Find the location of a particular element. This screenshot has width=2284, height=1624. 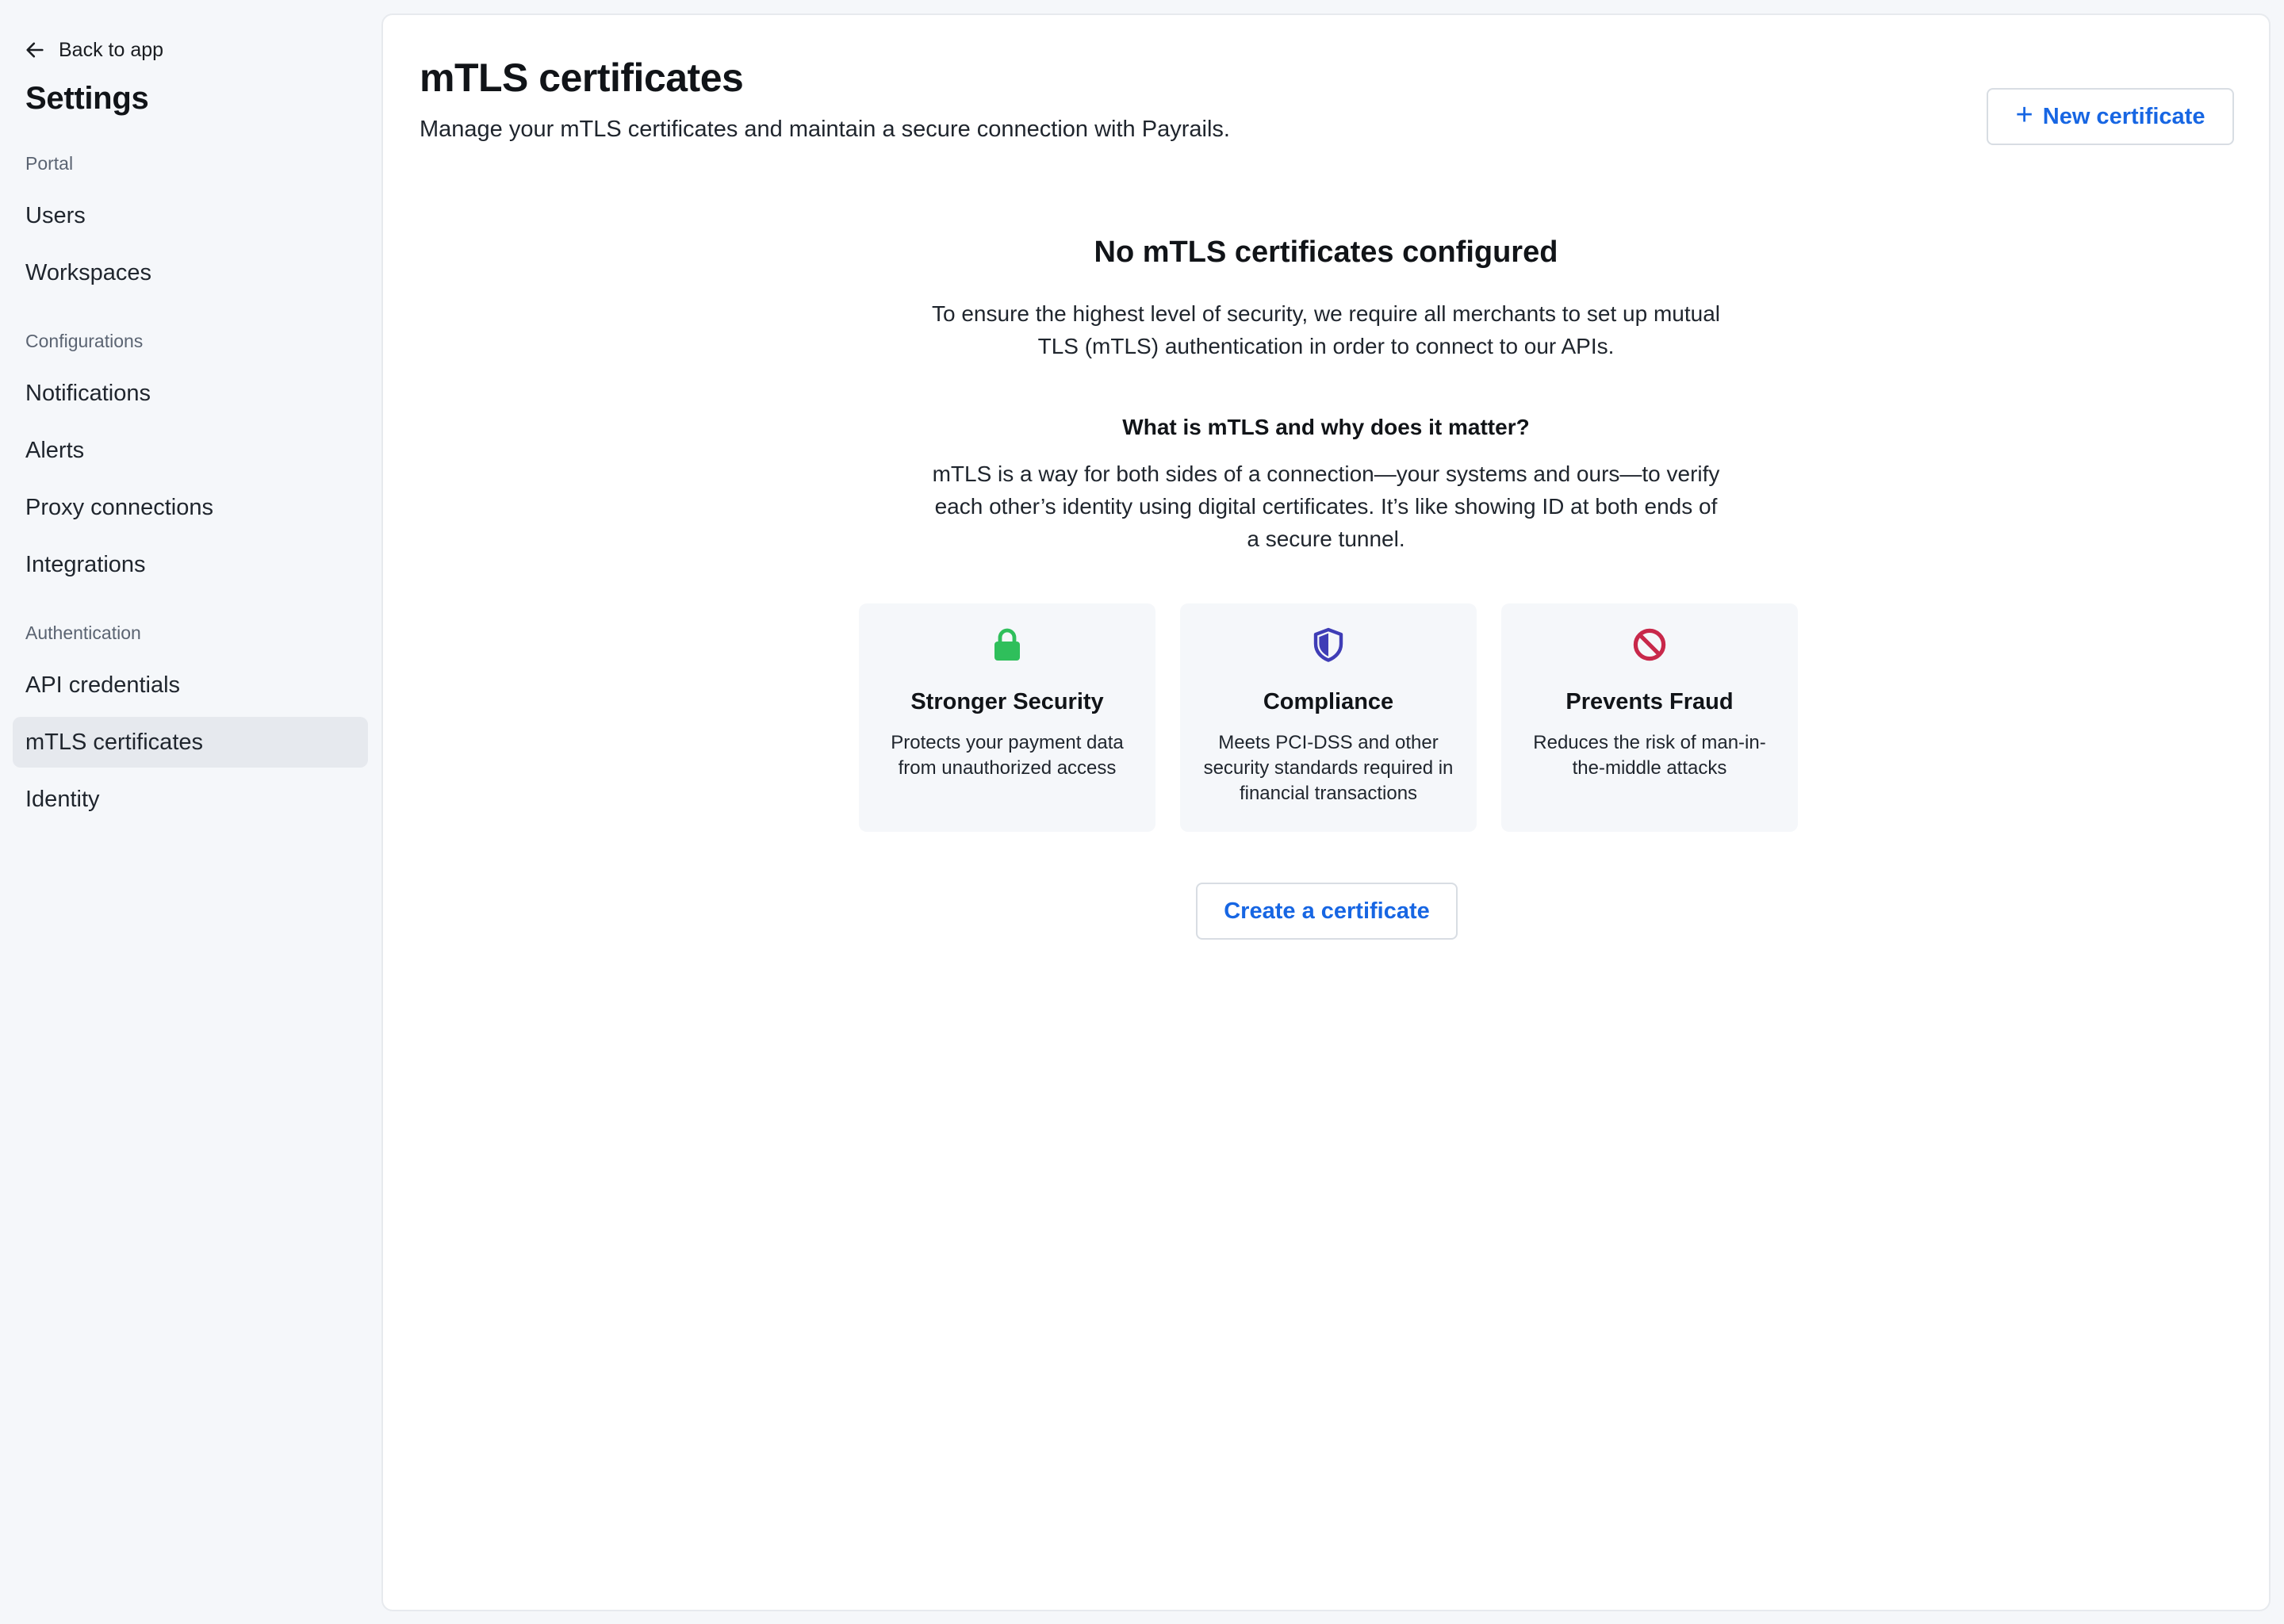

shield-icon is located at coordinates (1328, 644).